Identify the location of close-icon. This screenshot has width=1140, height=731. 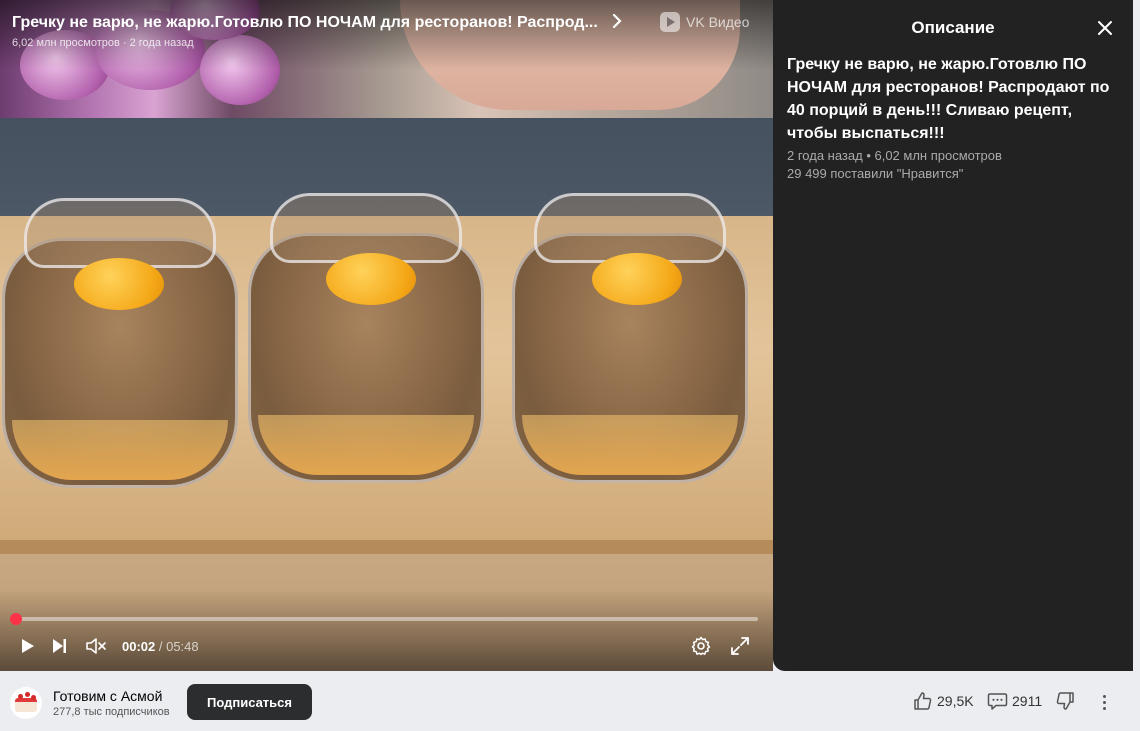
(1105, 28).